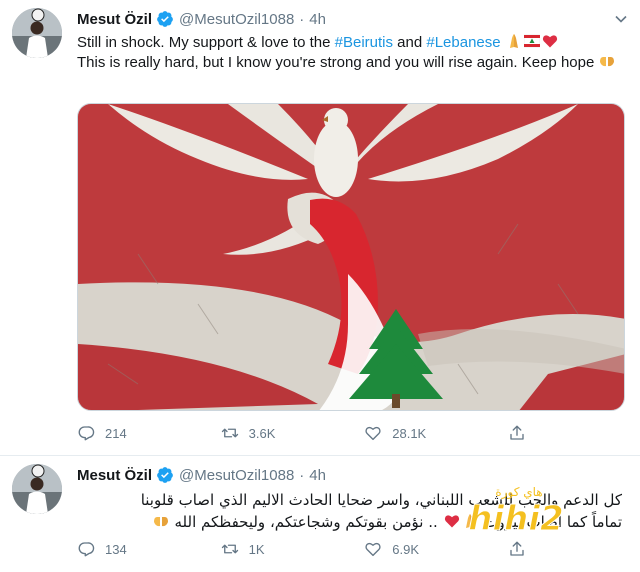 This screenshot has width=640, height=572. Describe the element at coordinates (436, 433) in the screenshot. I see `like-button: 28.1K` at that location.